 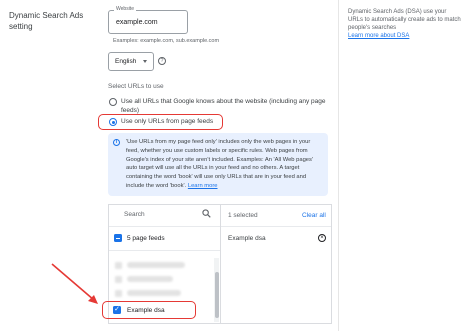 What do you see at coordinates (116, 142) in the screenshot?
I see `info-icon: i` at bounding box center [116, 142].